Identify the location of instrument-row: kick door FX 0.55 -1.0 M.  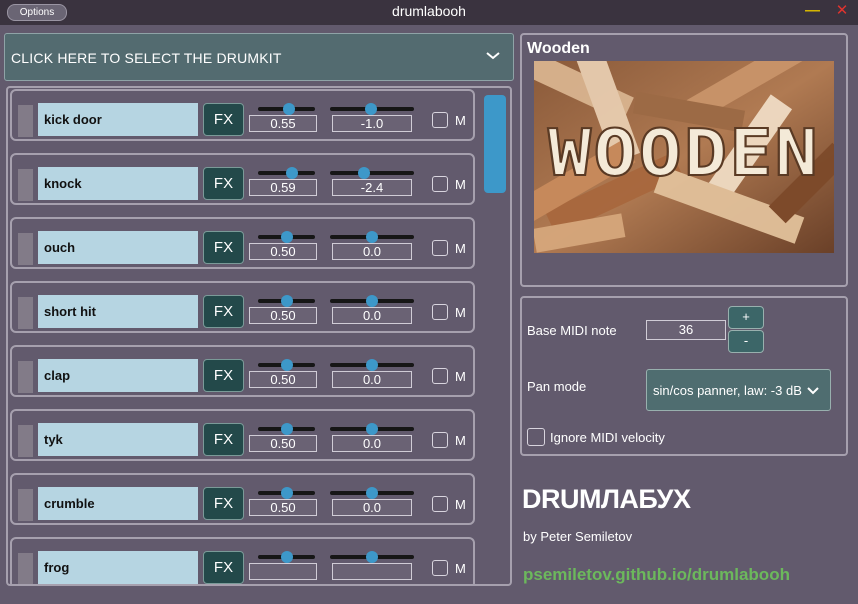
(242, 115).